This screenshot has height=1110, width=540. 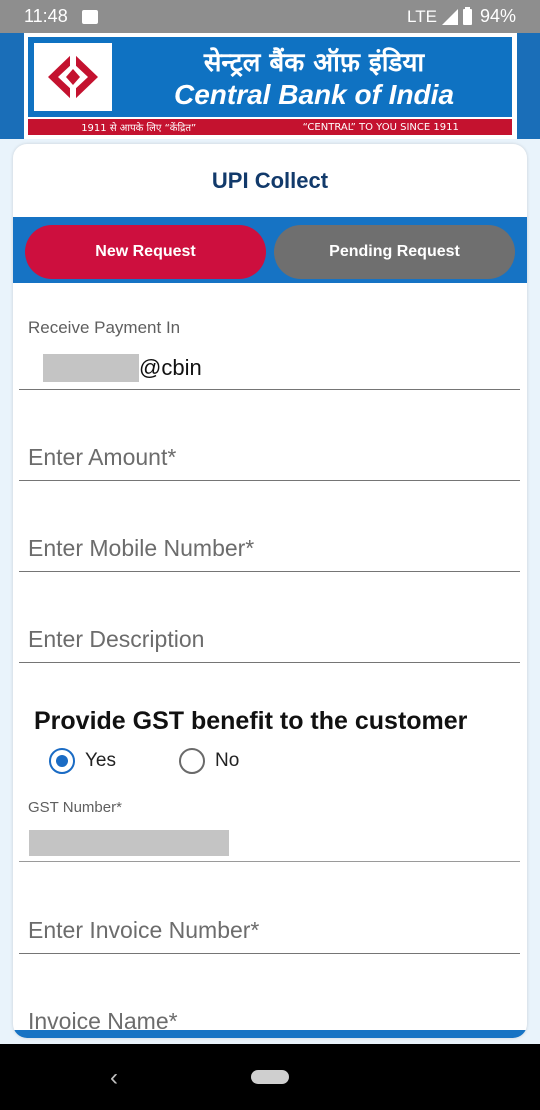 What do you see at coordinates (46, 16) in the screenshot?
I see `status-time: 11:48` at bounding box center [46, 16].